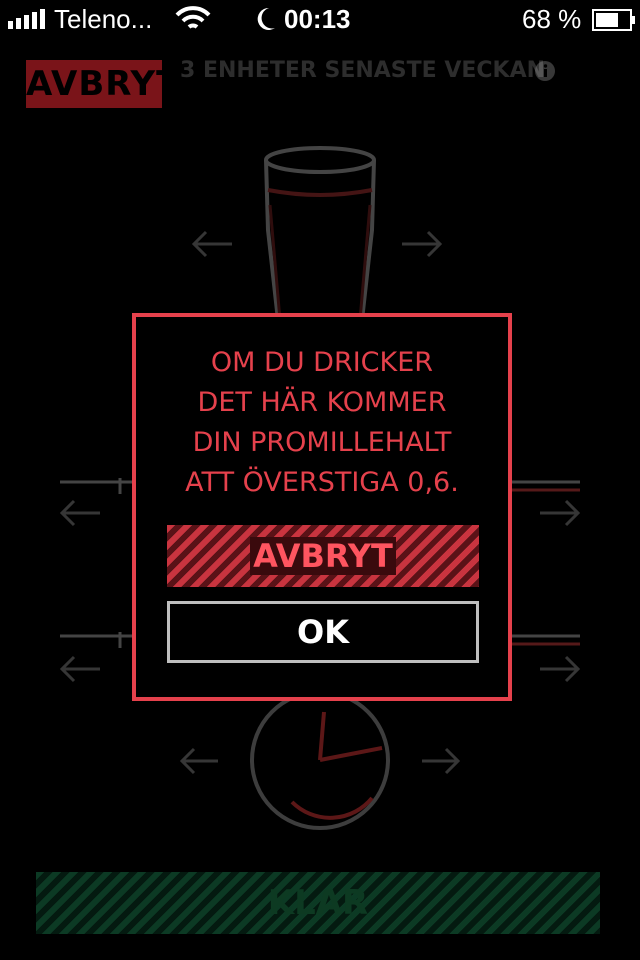 Image resolution: width=640 pixels, height=960 pixels. What do you see at coordinates (552, 19) in the screenshot?
I see `battery-percent: 68 %` at bounding box center [552, 19].